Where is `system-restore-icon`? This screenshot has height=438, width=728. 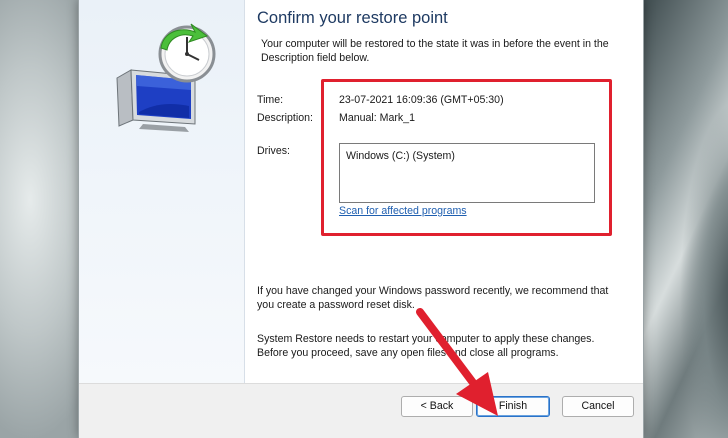 system-restore-icon is located at coordinates (166, 77).